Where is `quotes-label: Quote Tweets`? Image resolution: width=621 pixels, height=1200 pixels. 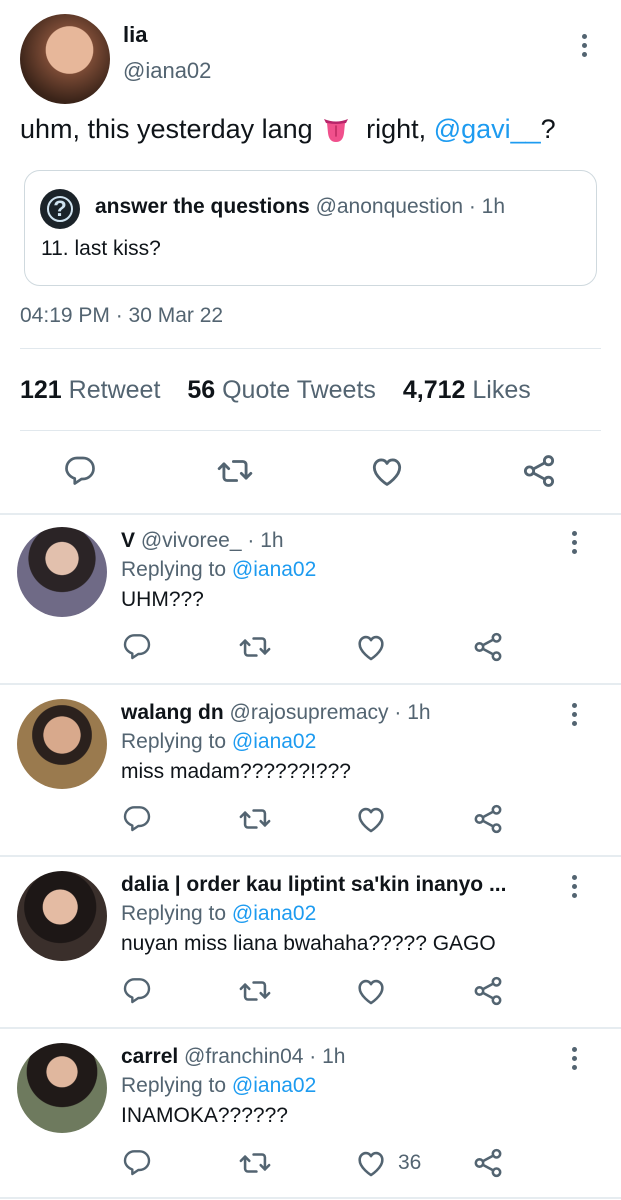
quotes-label: Quote Tweets is located at coordinates (299, 390).